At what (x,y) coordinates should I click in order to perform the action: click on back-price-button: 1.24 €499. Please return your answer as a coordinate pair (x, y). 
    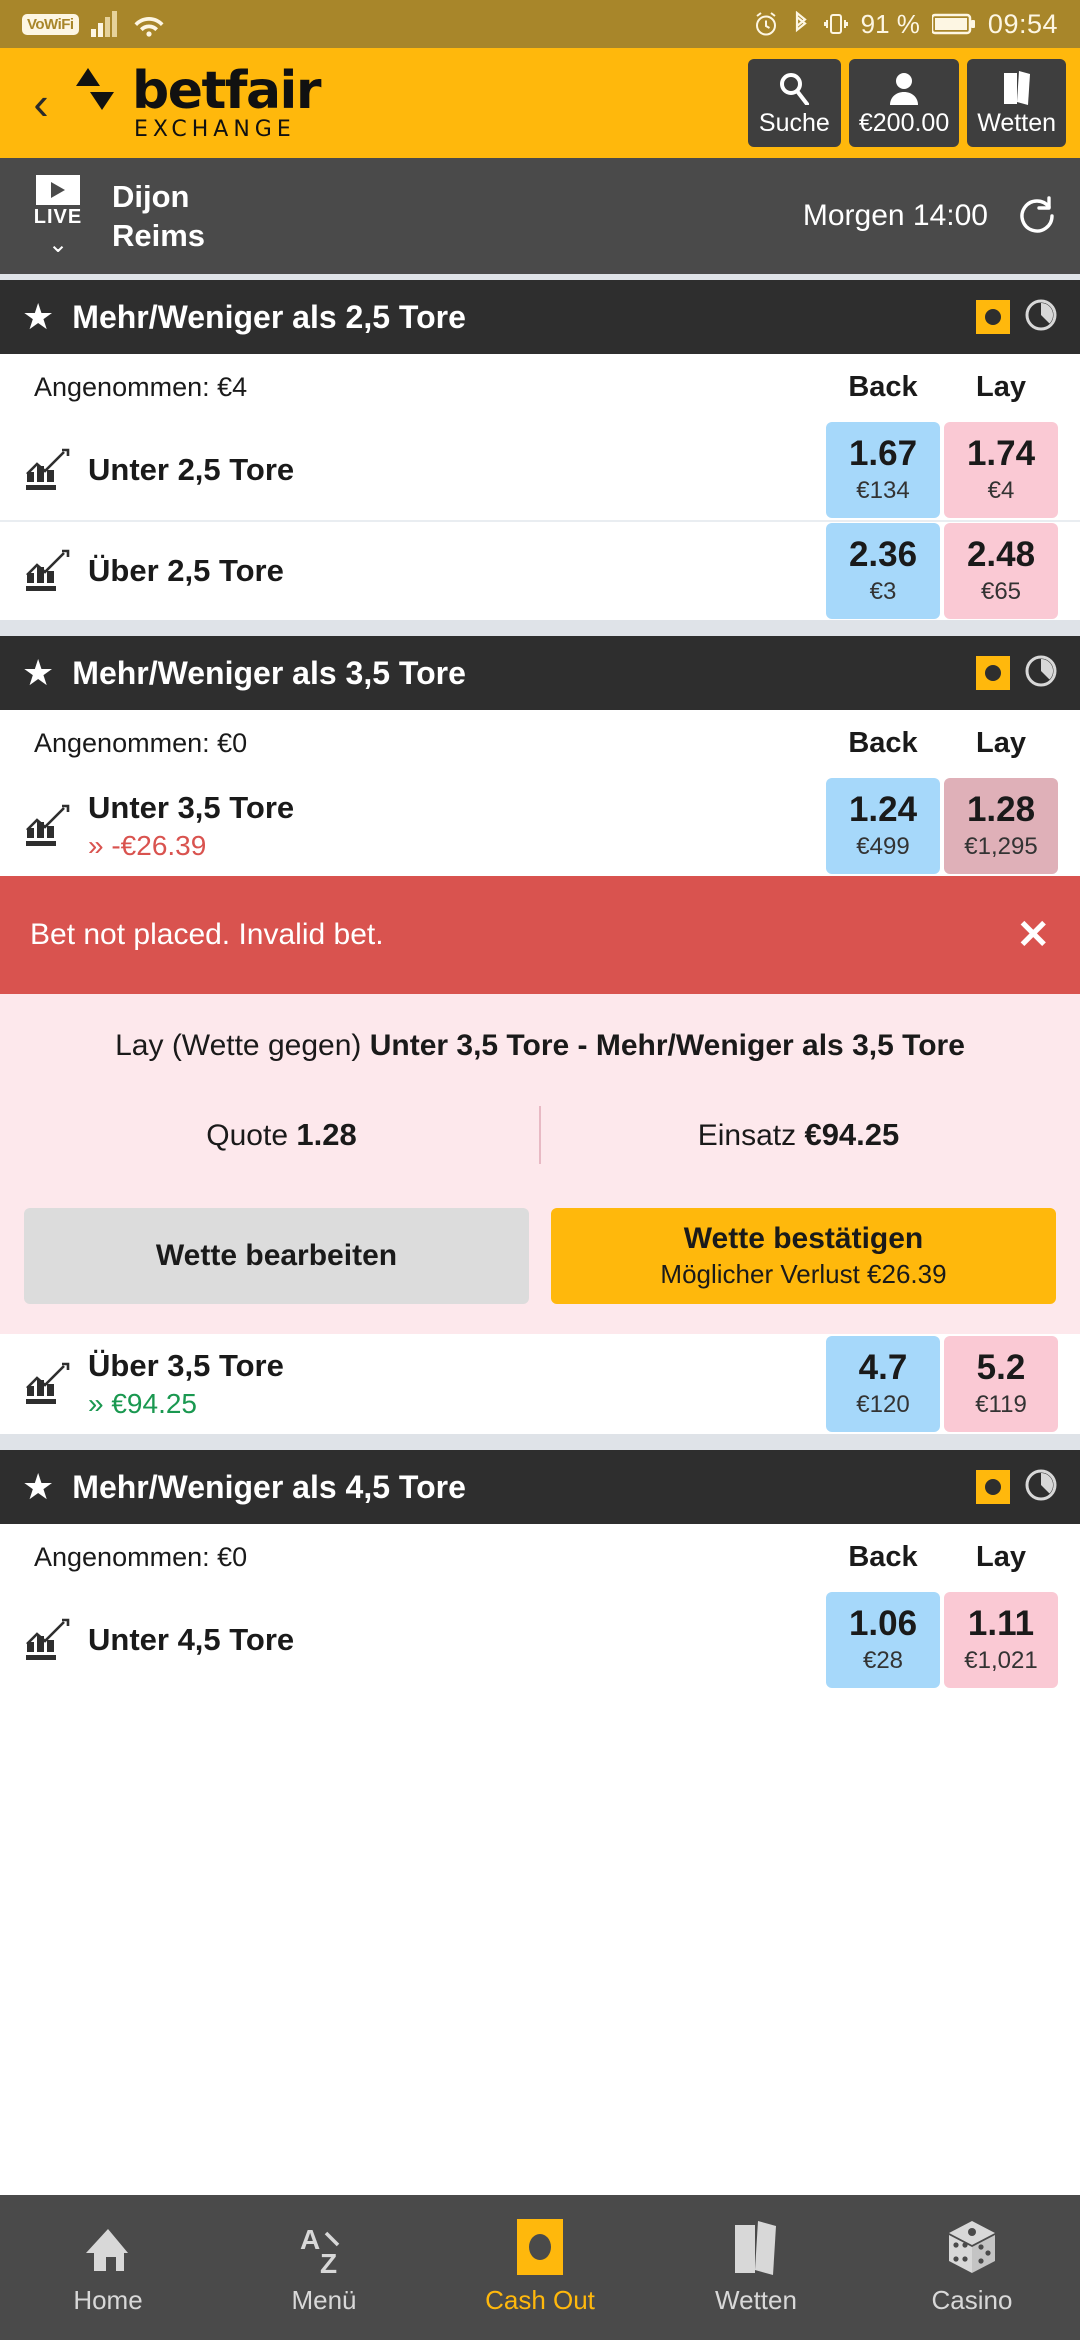
    Looking at the image, I should click on (883, 826).